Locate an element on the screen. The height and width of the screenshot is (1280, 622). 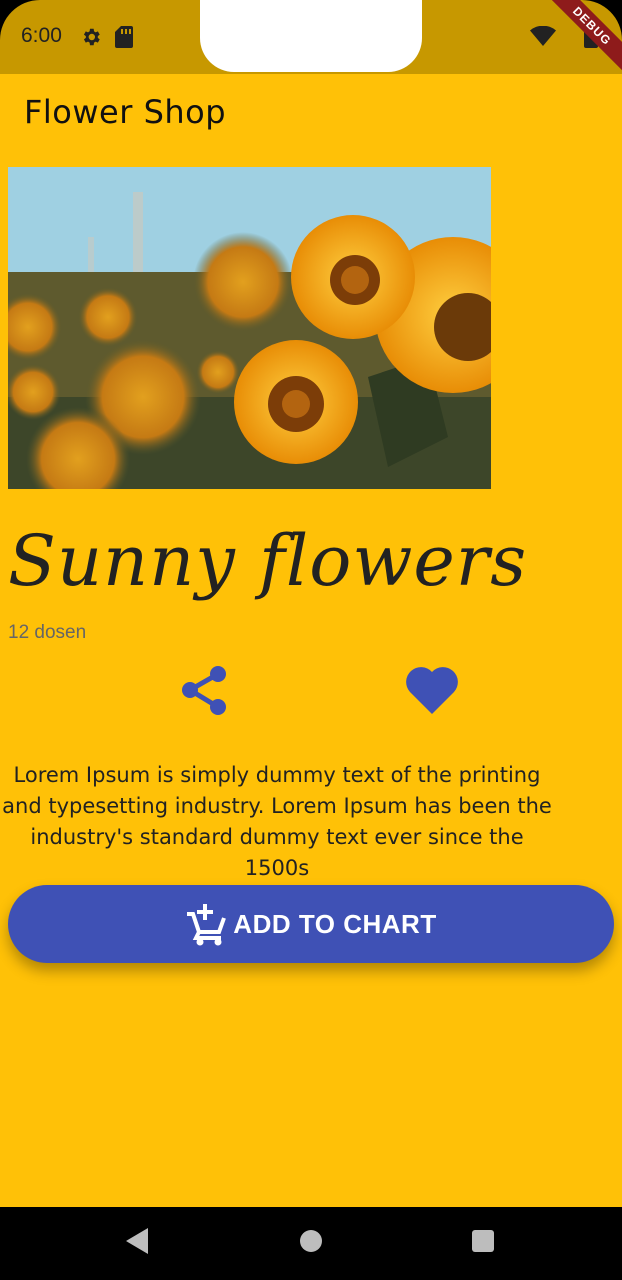
favorite-button is located at coordinates (432, 690).